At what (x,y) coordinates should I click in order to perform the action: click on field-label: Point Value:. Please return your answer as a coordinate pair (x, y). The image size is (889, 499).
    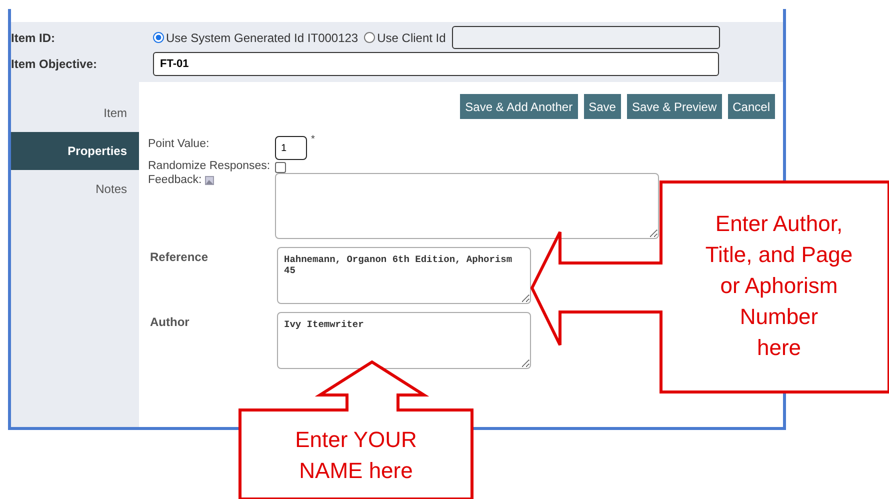
    Looking at the image, I should click on (179, 143).